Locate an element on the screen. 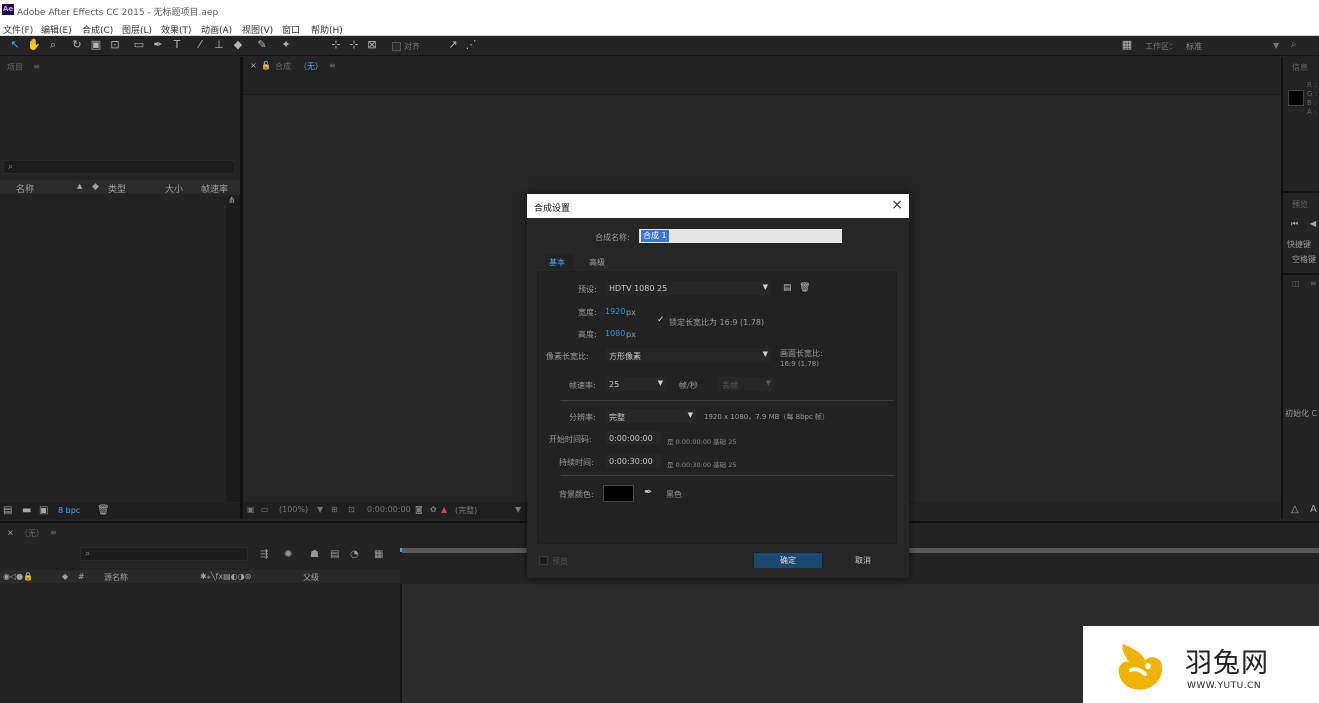 This screenshot has width=1319, height=703. comp-name-value: 合成 1 is located at coordinates (655, 236).